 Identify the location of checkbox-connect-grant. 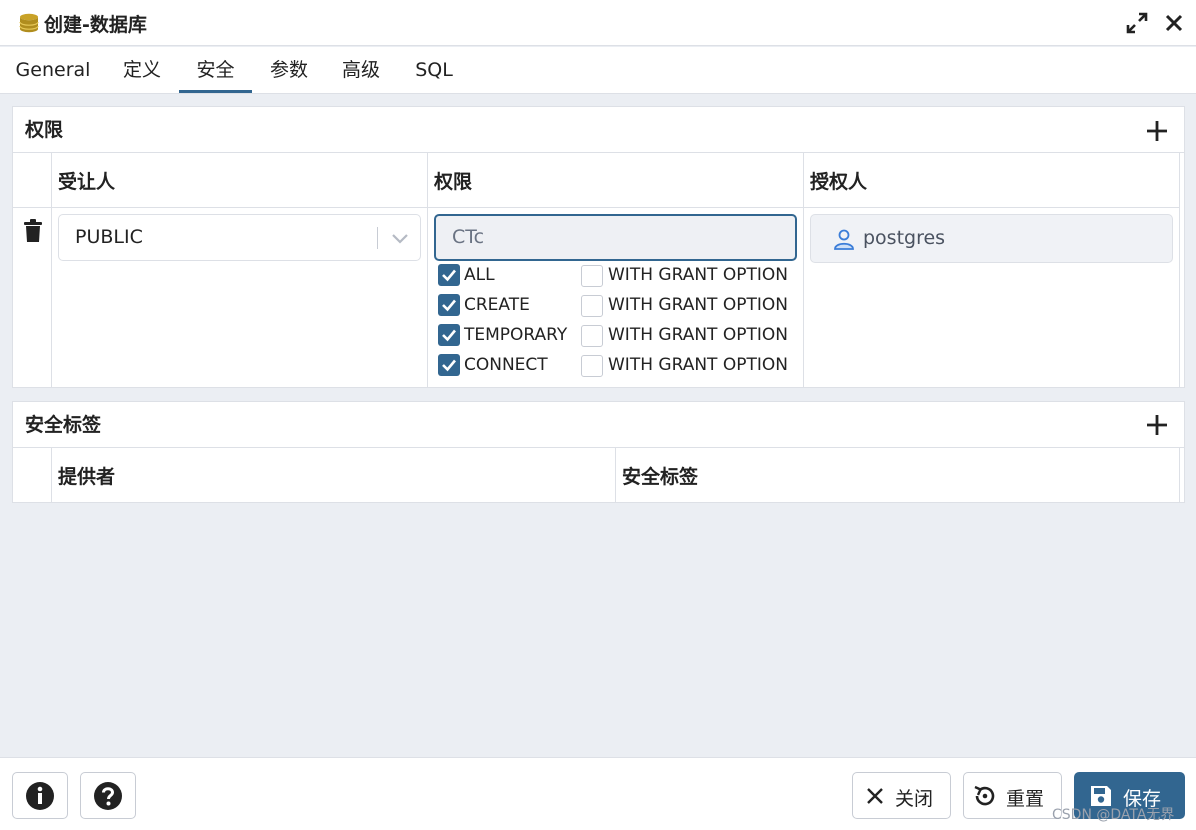
(592, 366).